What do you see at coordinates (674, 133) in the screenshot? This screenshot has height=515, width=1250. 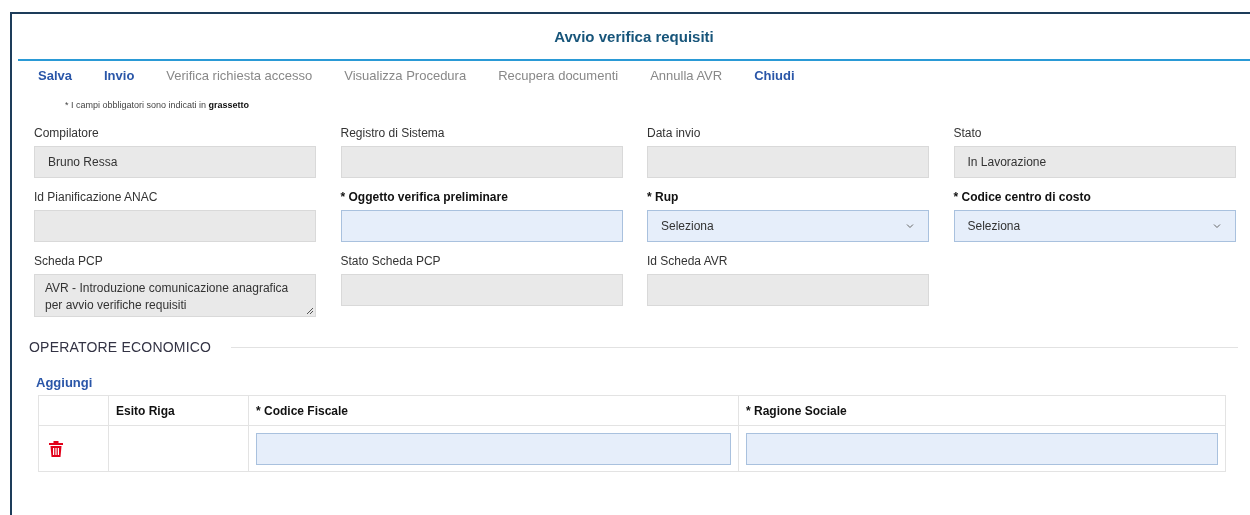 I see `field-label: Data invio` at bounding box center [674, 133].